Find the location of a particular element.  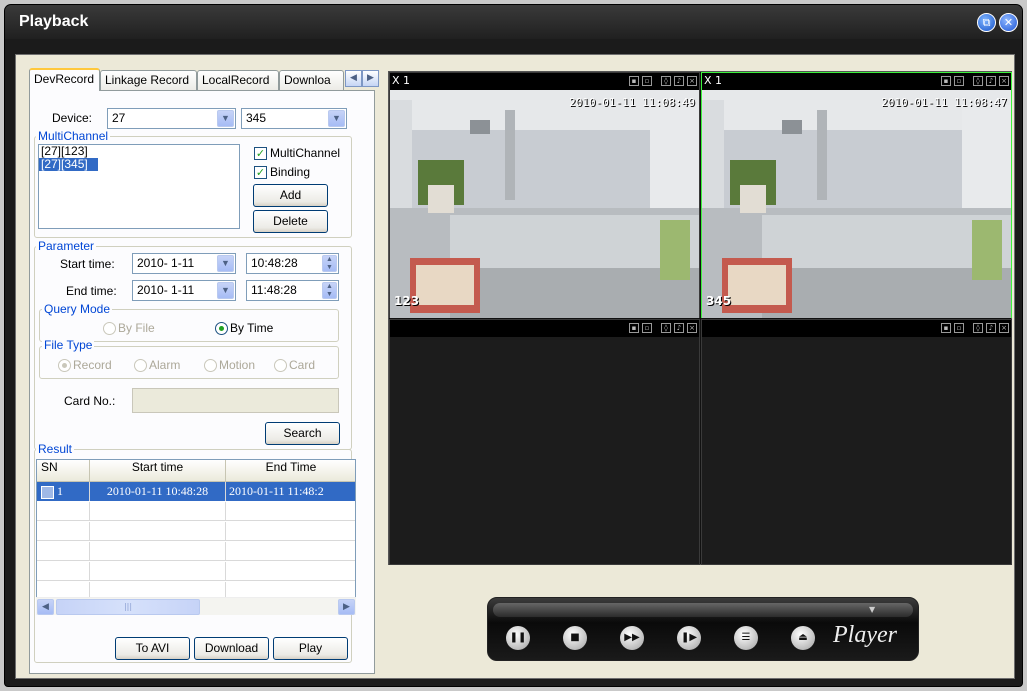

step-forward-icon: ❚▶ is located at coordinates (689, 638).